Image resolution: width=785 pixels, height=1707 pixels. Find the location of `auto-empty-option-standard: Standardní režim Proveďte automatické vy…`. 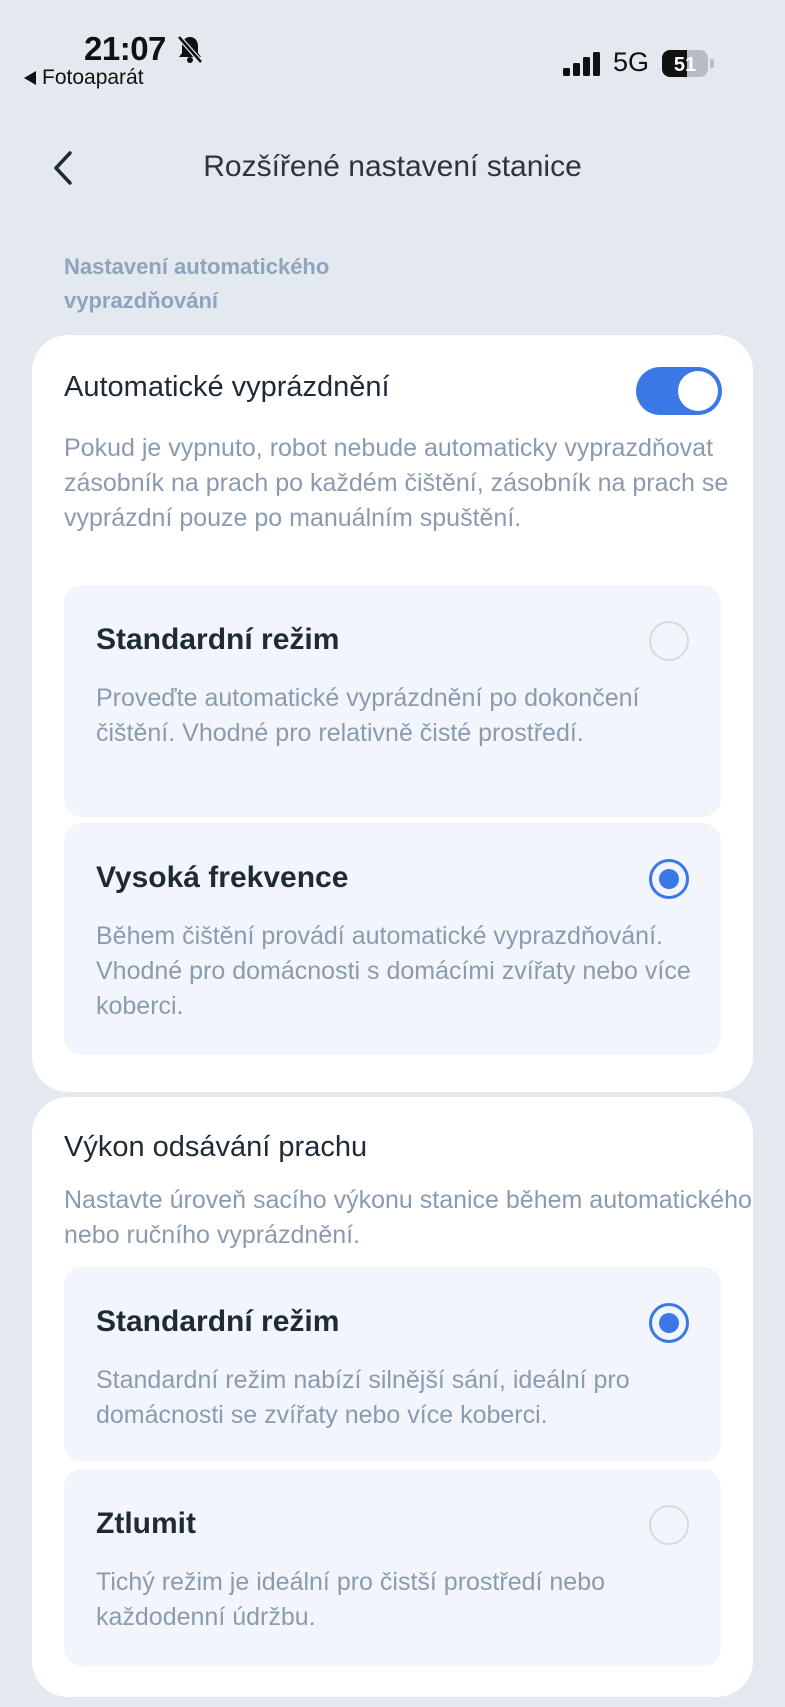

auto-empty-option-standard: Standardní režim Proveďte automatické vy… is located at coordinates (392, 701).